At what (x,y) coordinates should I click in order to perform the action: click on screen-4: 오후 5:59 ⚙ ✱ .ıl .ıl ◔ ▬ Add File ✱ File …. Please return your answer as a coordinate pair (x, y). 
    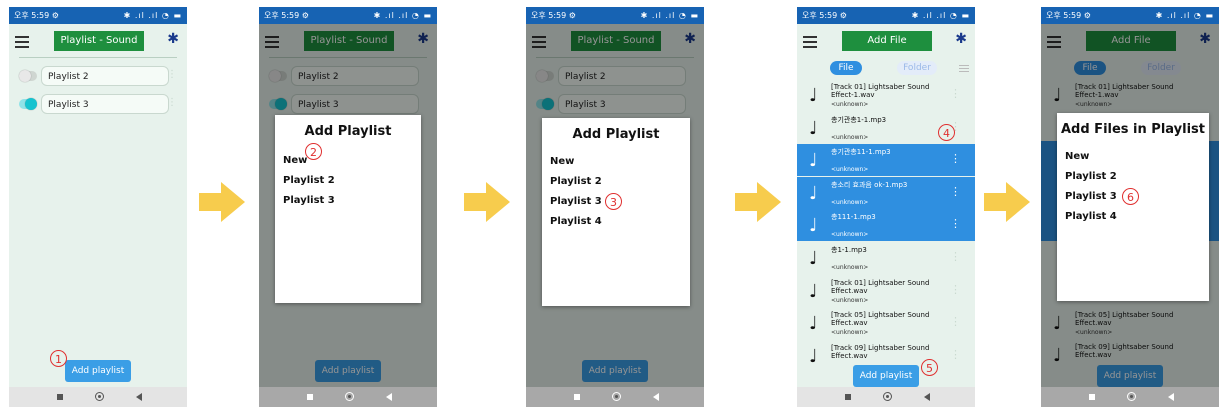
    Looking at the image, I should click on (886, 207).